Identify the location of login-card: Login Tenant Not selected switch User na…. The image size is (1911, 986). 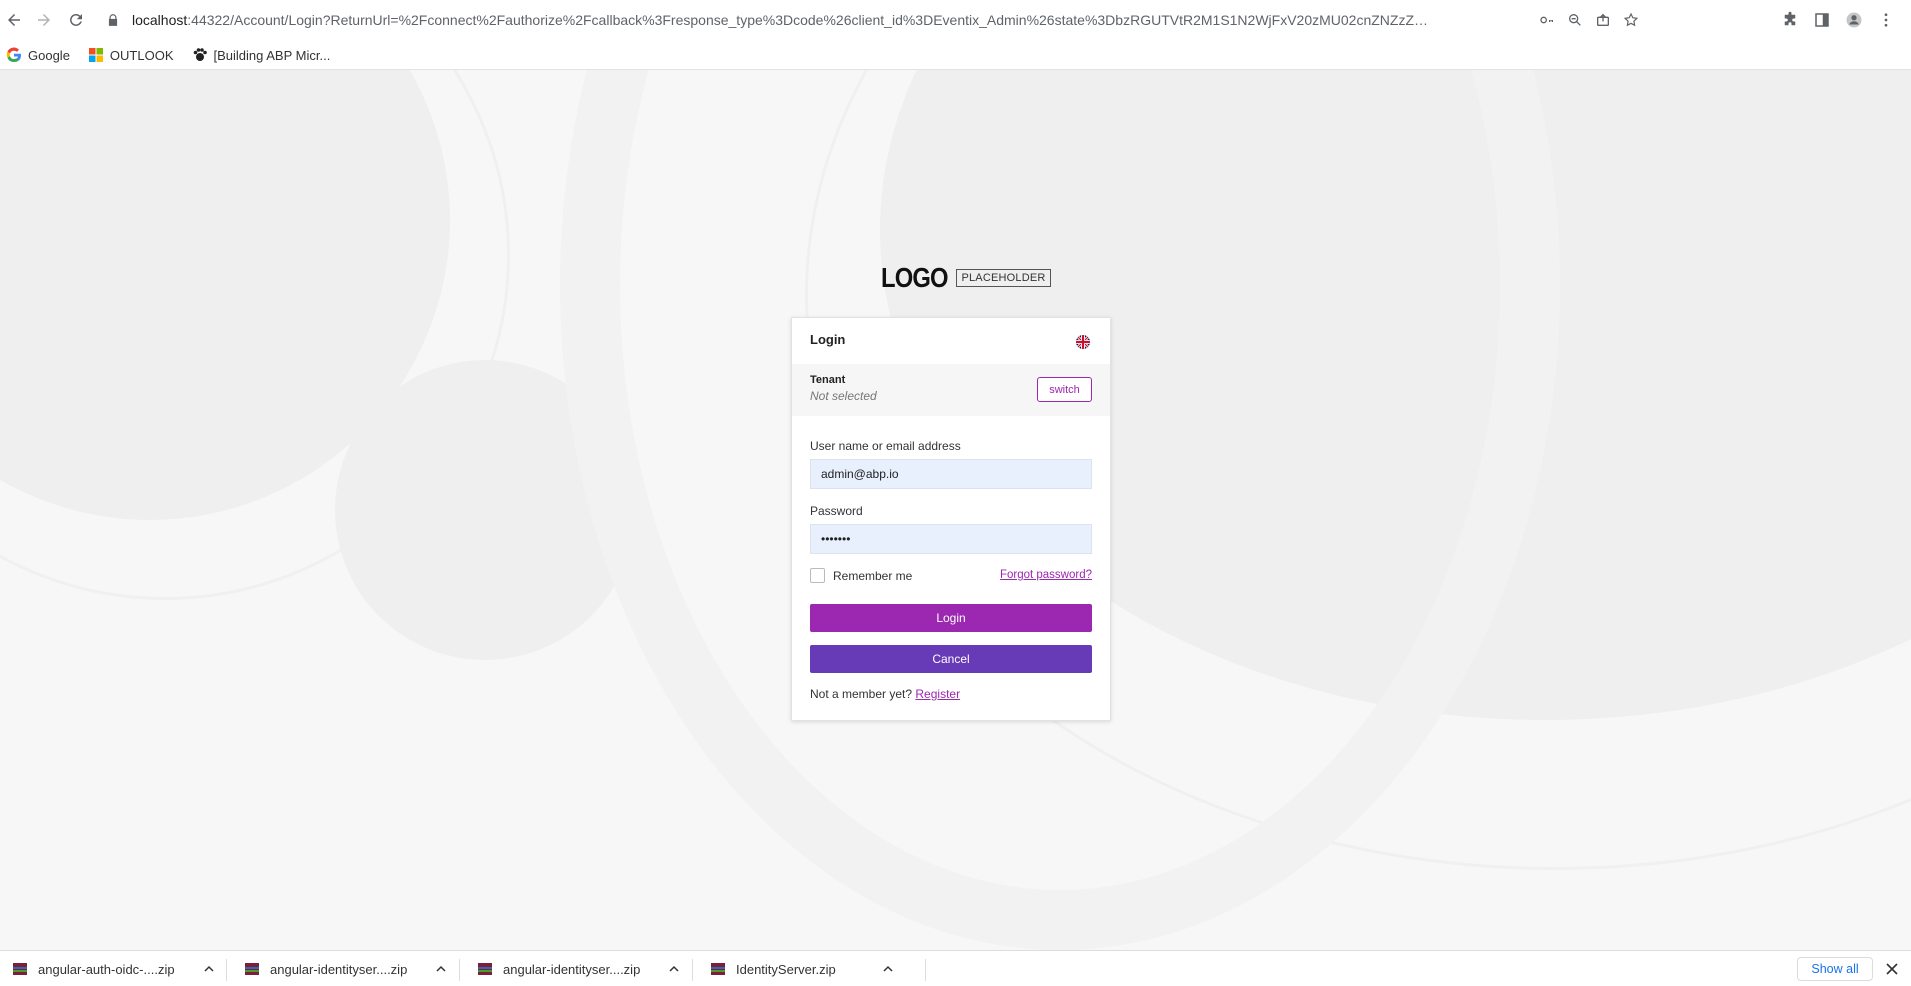
(951, 519).